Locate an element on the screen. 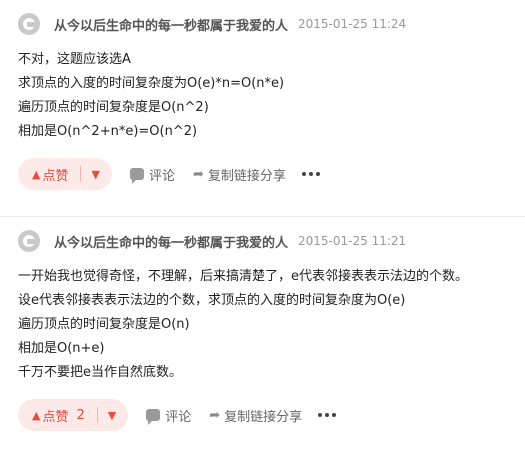 The width and height of the screenshot is (525, 455). comment-line: 遍历顶点的时间复杂度是O(n^2) is located at coordinates (113, 107).